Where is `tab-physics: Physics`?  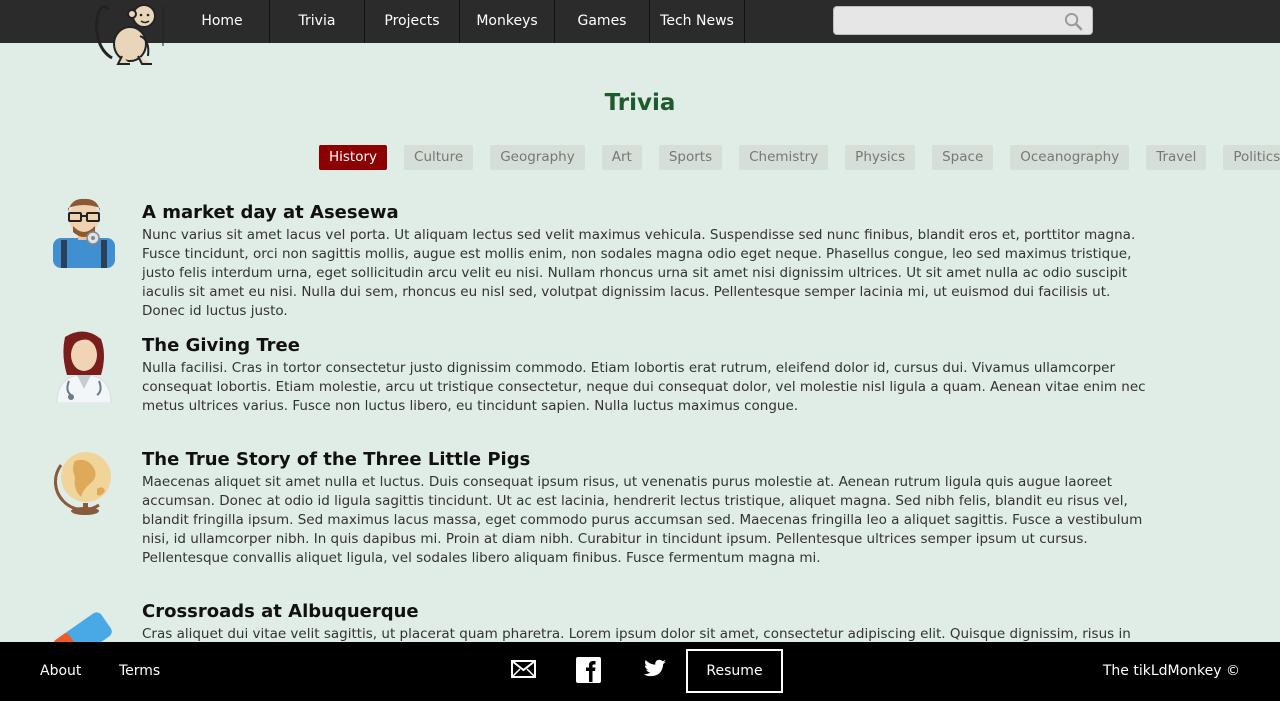
tab-physics: Physics is located at coordinates (880, 157).